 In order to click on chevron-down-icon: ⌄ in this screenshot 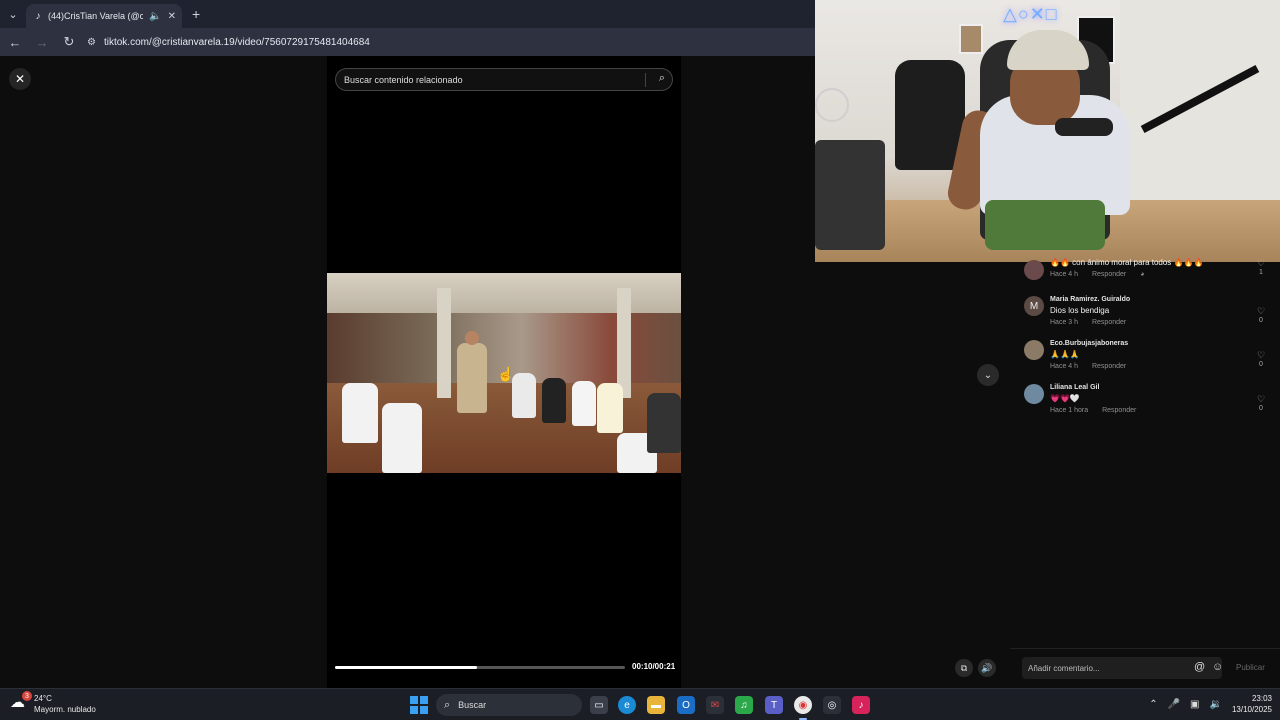, I will do `click(988, 375)`.